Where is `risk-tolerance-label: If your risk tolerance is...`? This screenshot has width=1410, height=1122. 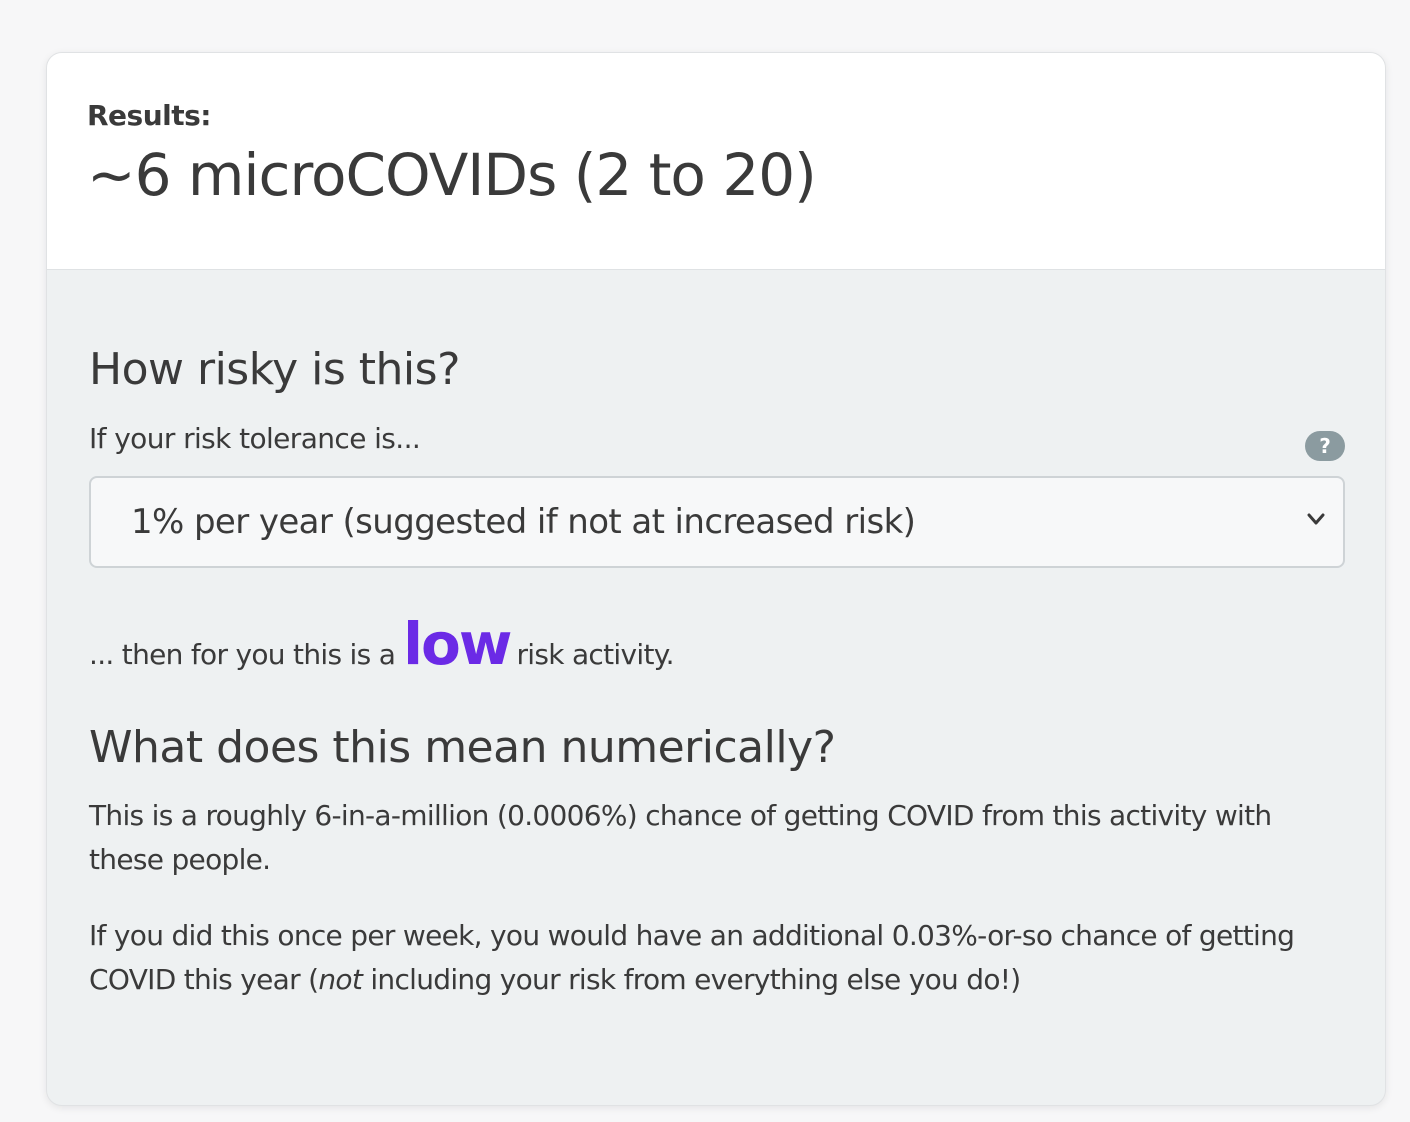 risk-tolerance-label: If your risk tolerance is... is located at coordinates (255, 438).